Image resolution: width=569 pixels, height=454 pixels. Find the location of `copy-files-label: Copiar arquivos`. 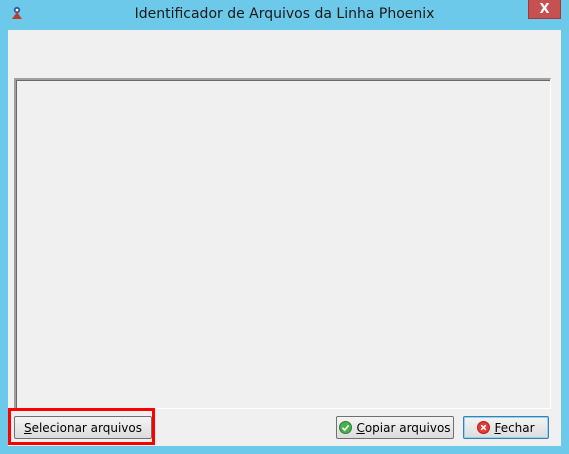

copy-files-label: Copiar arquivos is located at coordinates (403, 427).